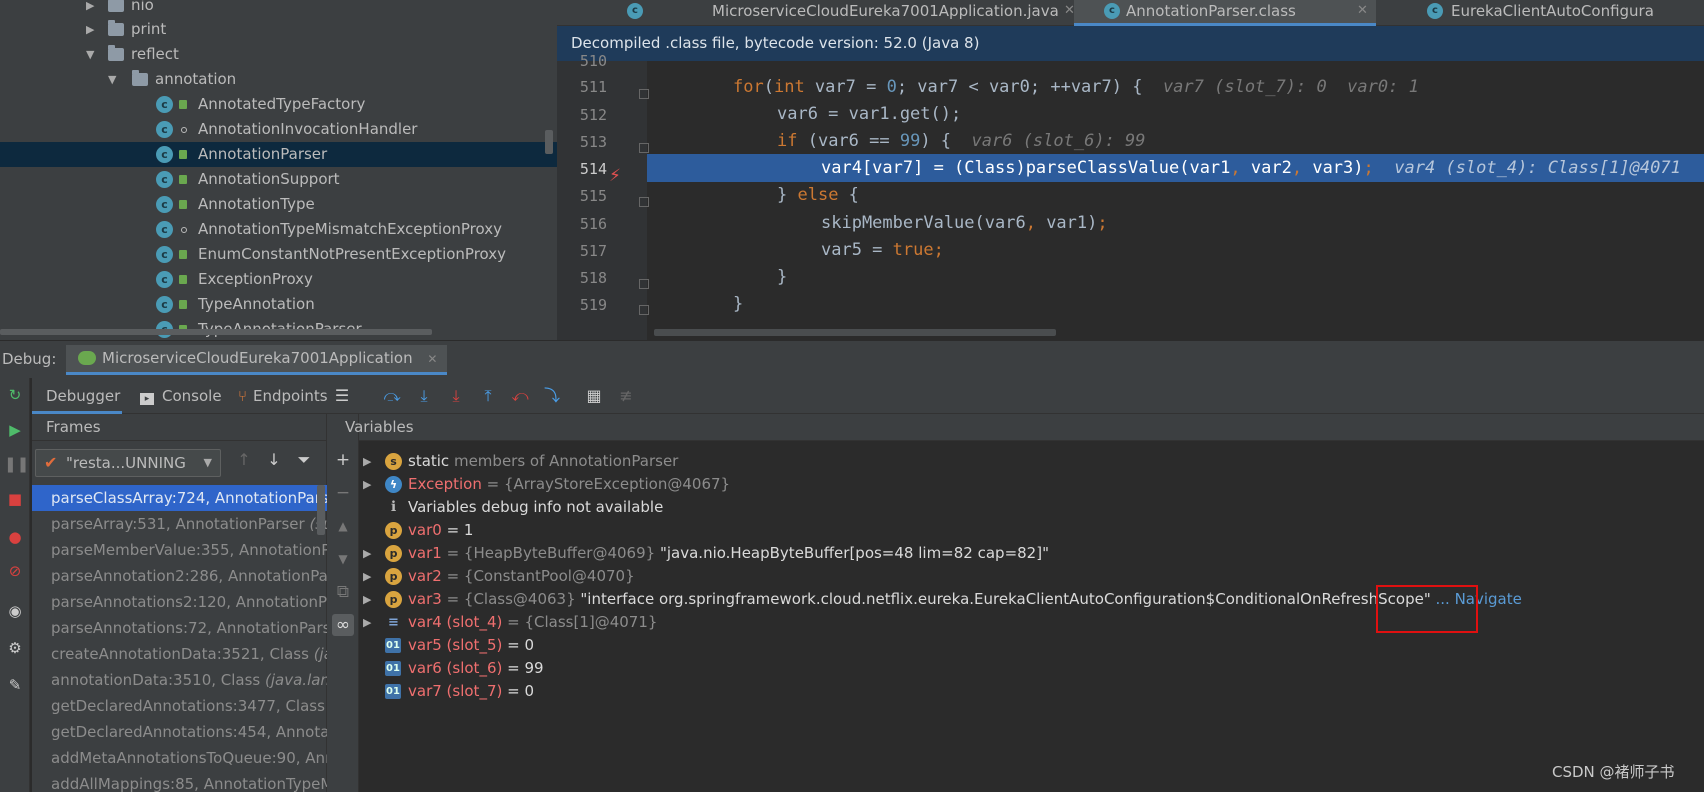 The height and width of the screenshot is (792, 1704). What do you see at coordinates (343, 625) in the screenshot?
I see `watches-glasses-icon: ∞` at bounding box center [343, 625].